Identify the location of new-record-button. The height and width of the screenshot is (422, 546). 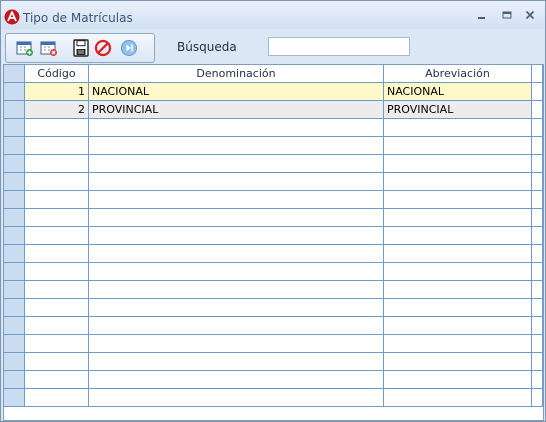
(25, 48).